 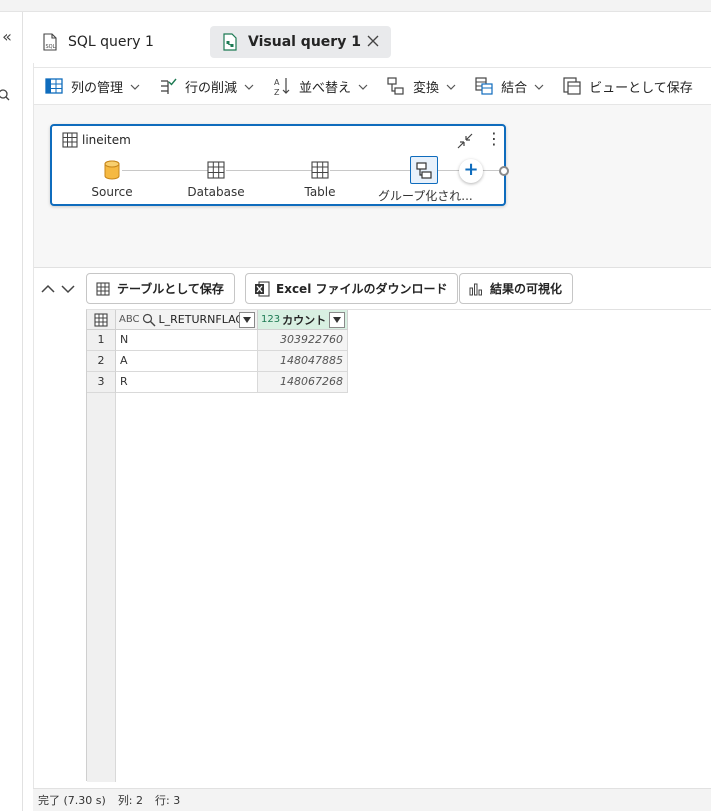 I want to click on manage-columns-label: 列の管理, so click(x=97, y=88).